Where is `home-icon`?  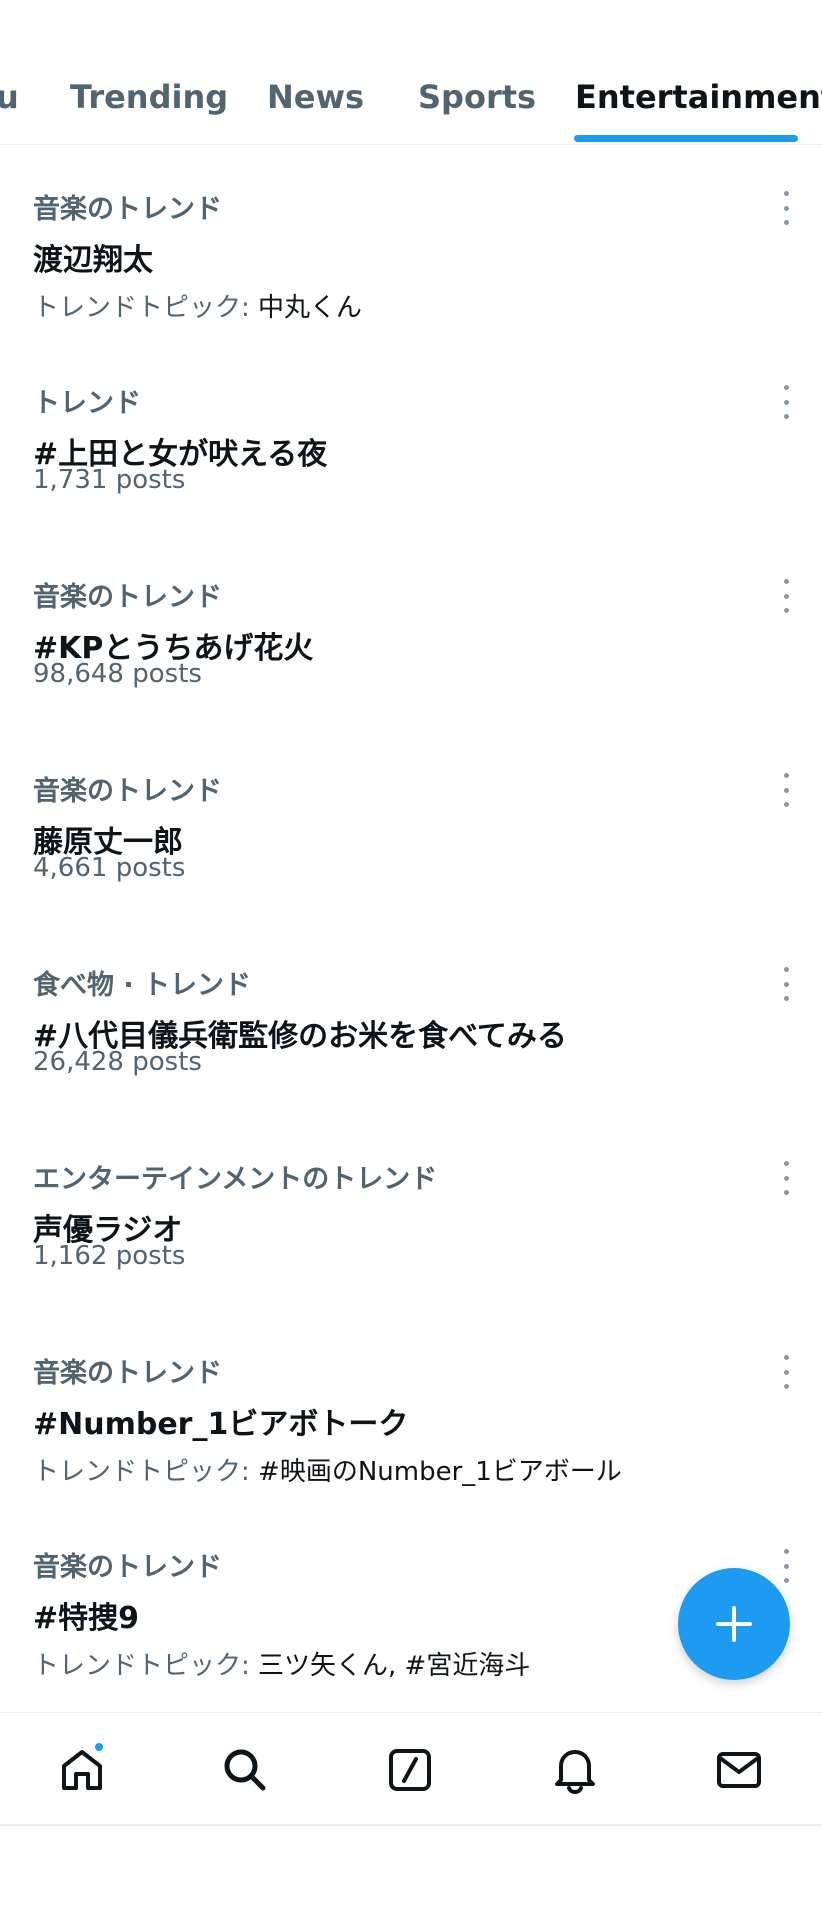
home-icon is located at coordinates (82, 1770).